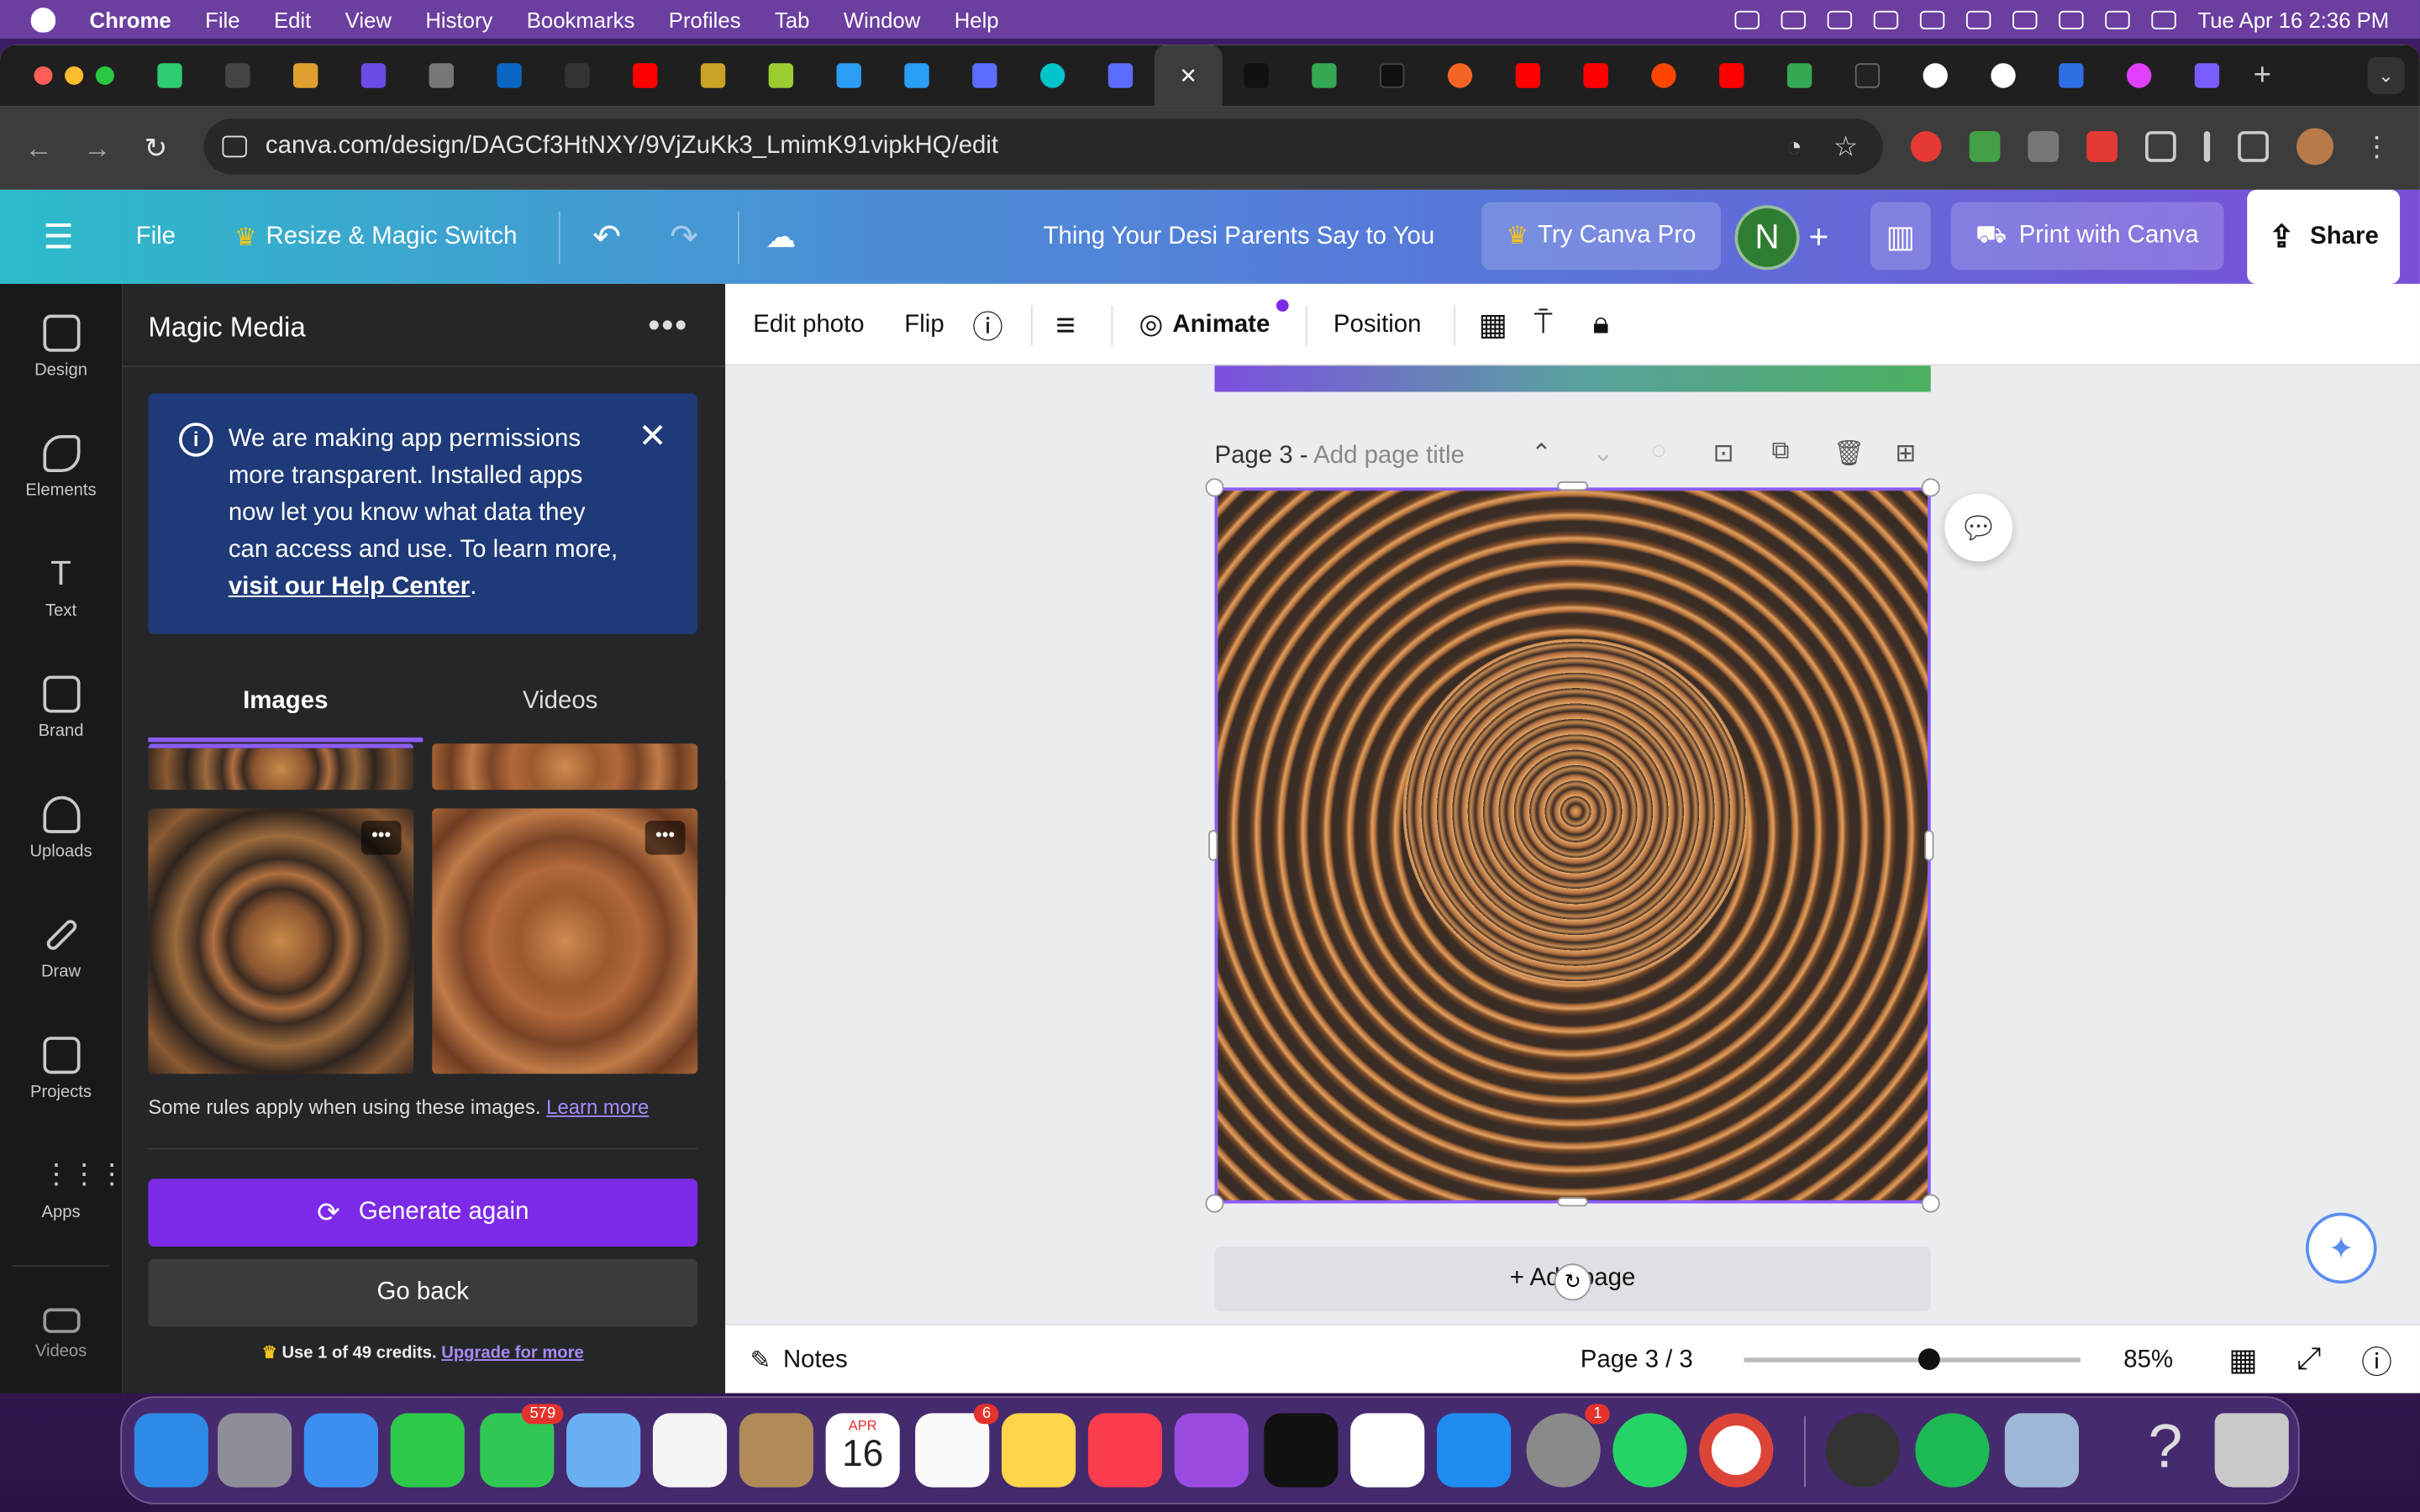 Image resolution: width=2420 pixels, height=1512 pixels. I want to click on print-with-canva-button: ⛟ Print with Canva, so click(2087, 236).